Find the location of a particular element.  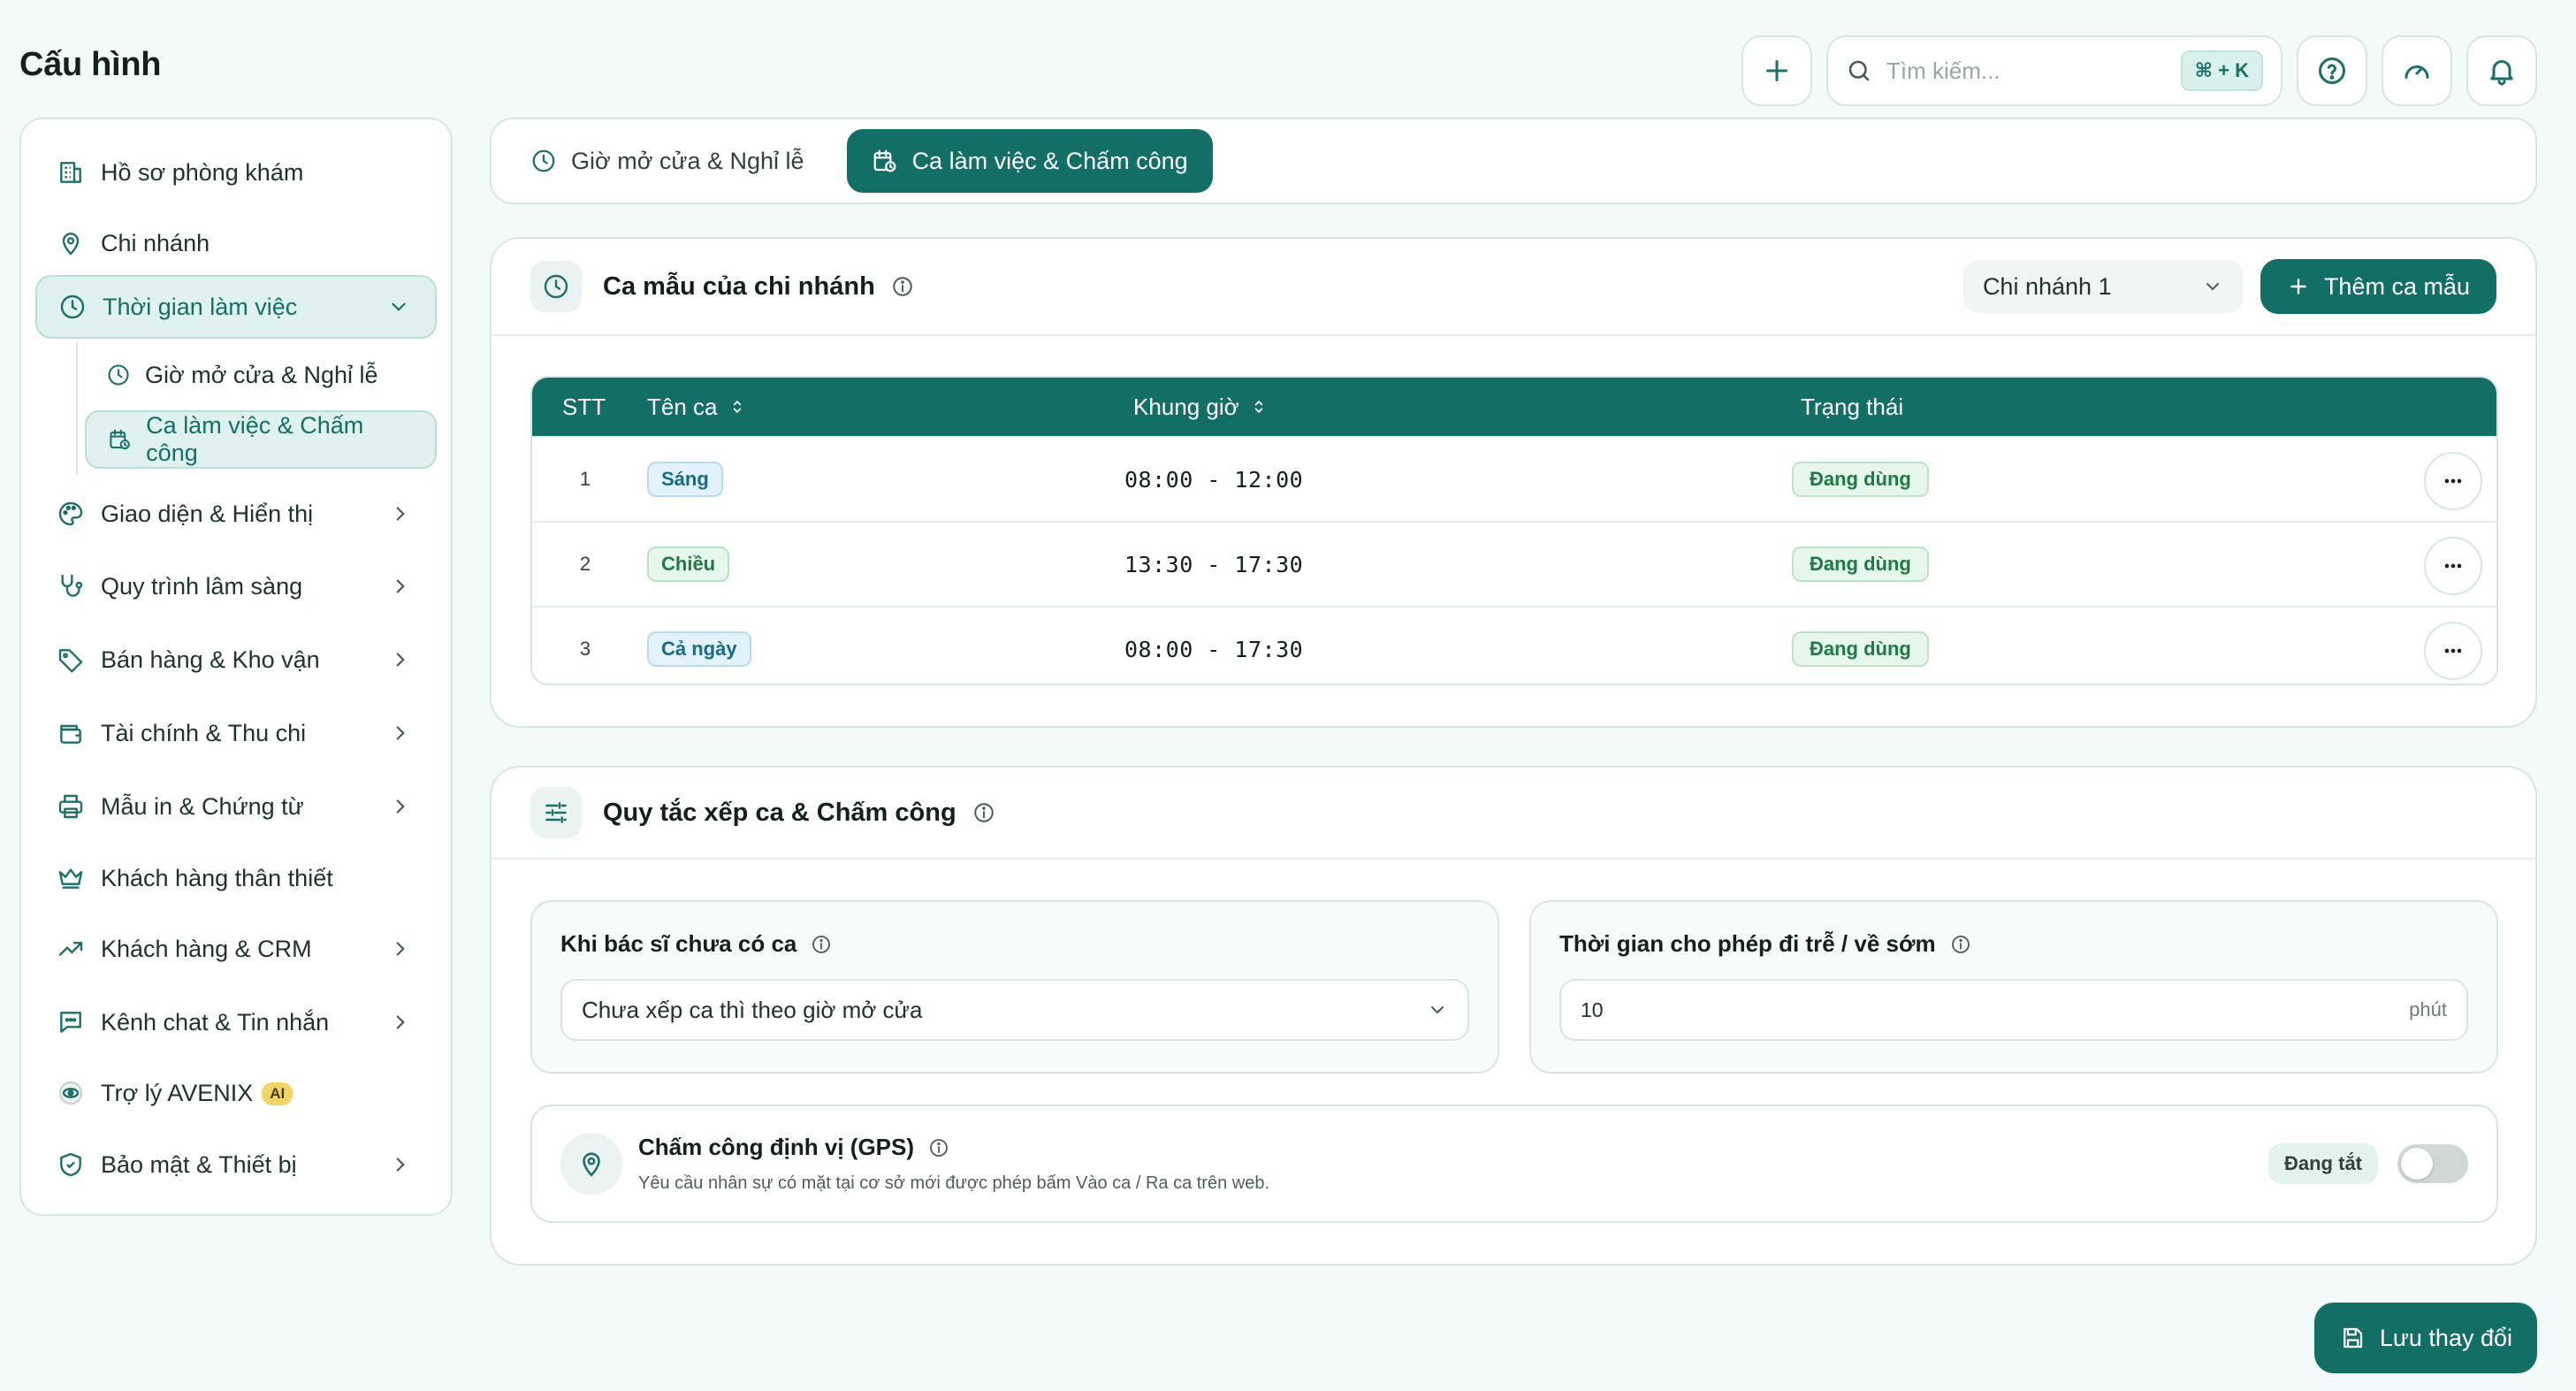

notification-button is located at coordinates (2501, 71).